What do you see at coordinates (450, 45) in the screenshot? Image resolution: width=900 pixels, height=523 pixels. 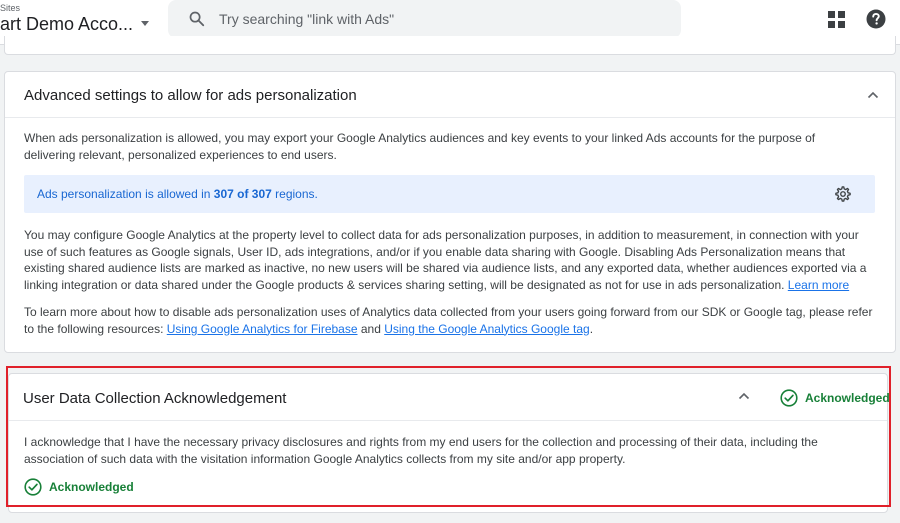 I see `previous-card-edge` at bounding box center [450, 45].